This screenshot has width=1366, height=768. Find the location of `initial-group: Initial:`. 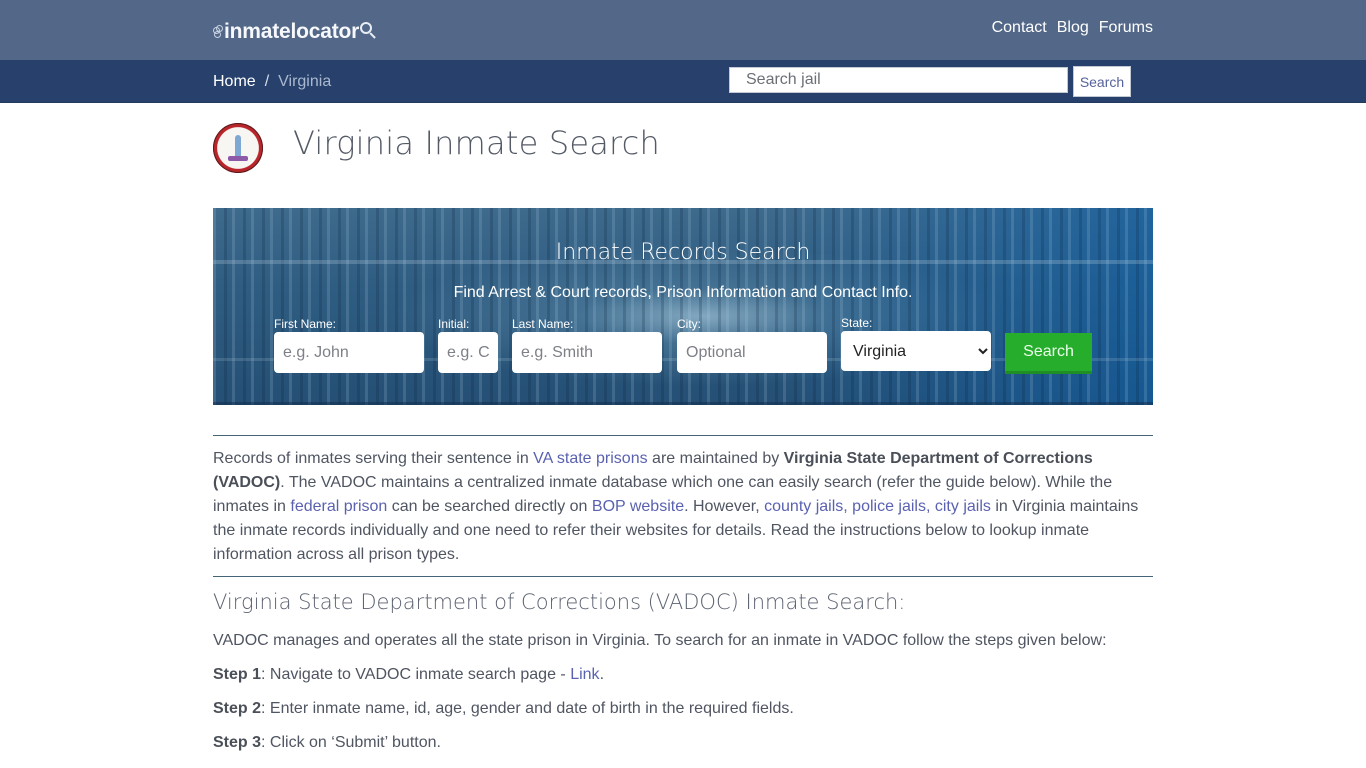

initial-group: Initial: is located at coordinates (468, 344).